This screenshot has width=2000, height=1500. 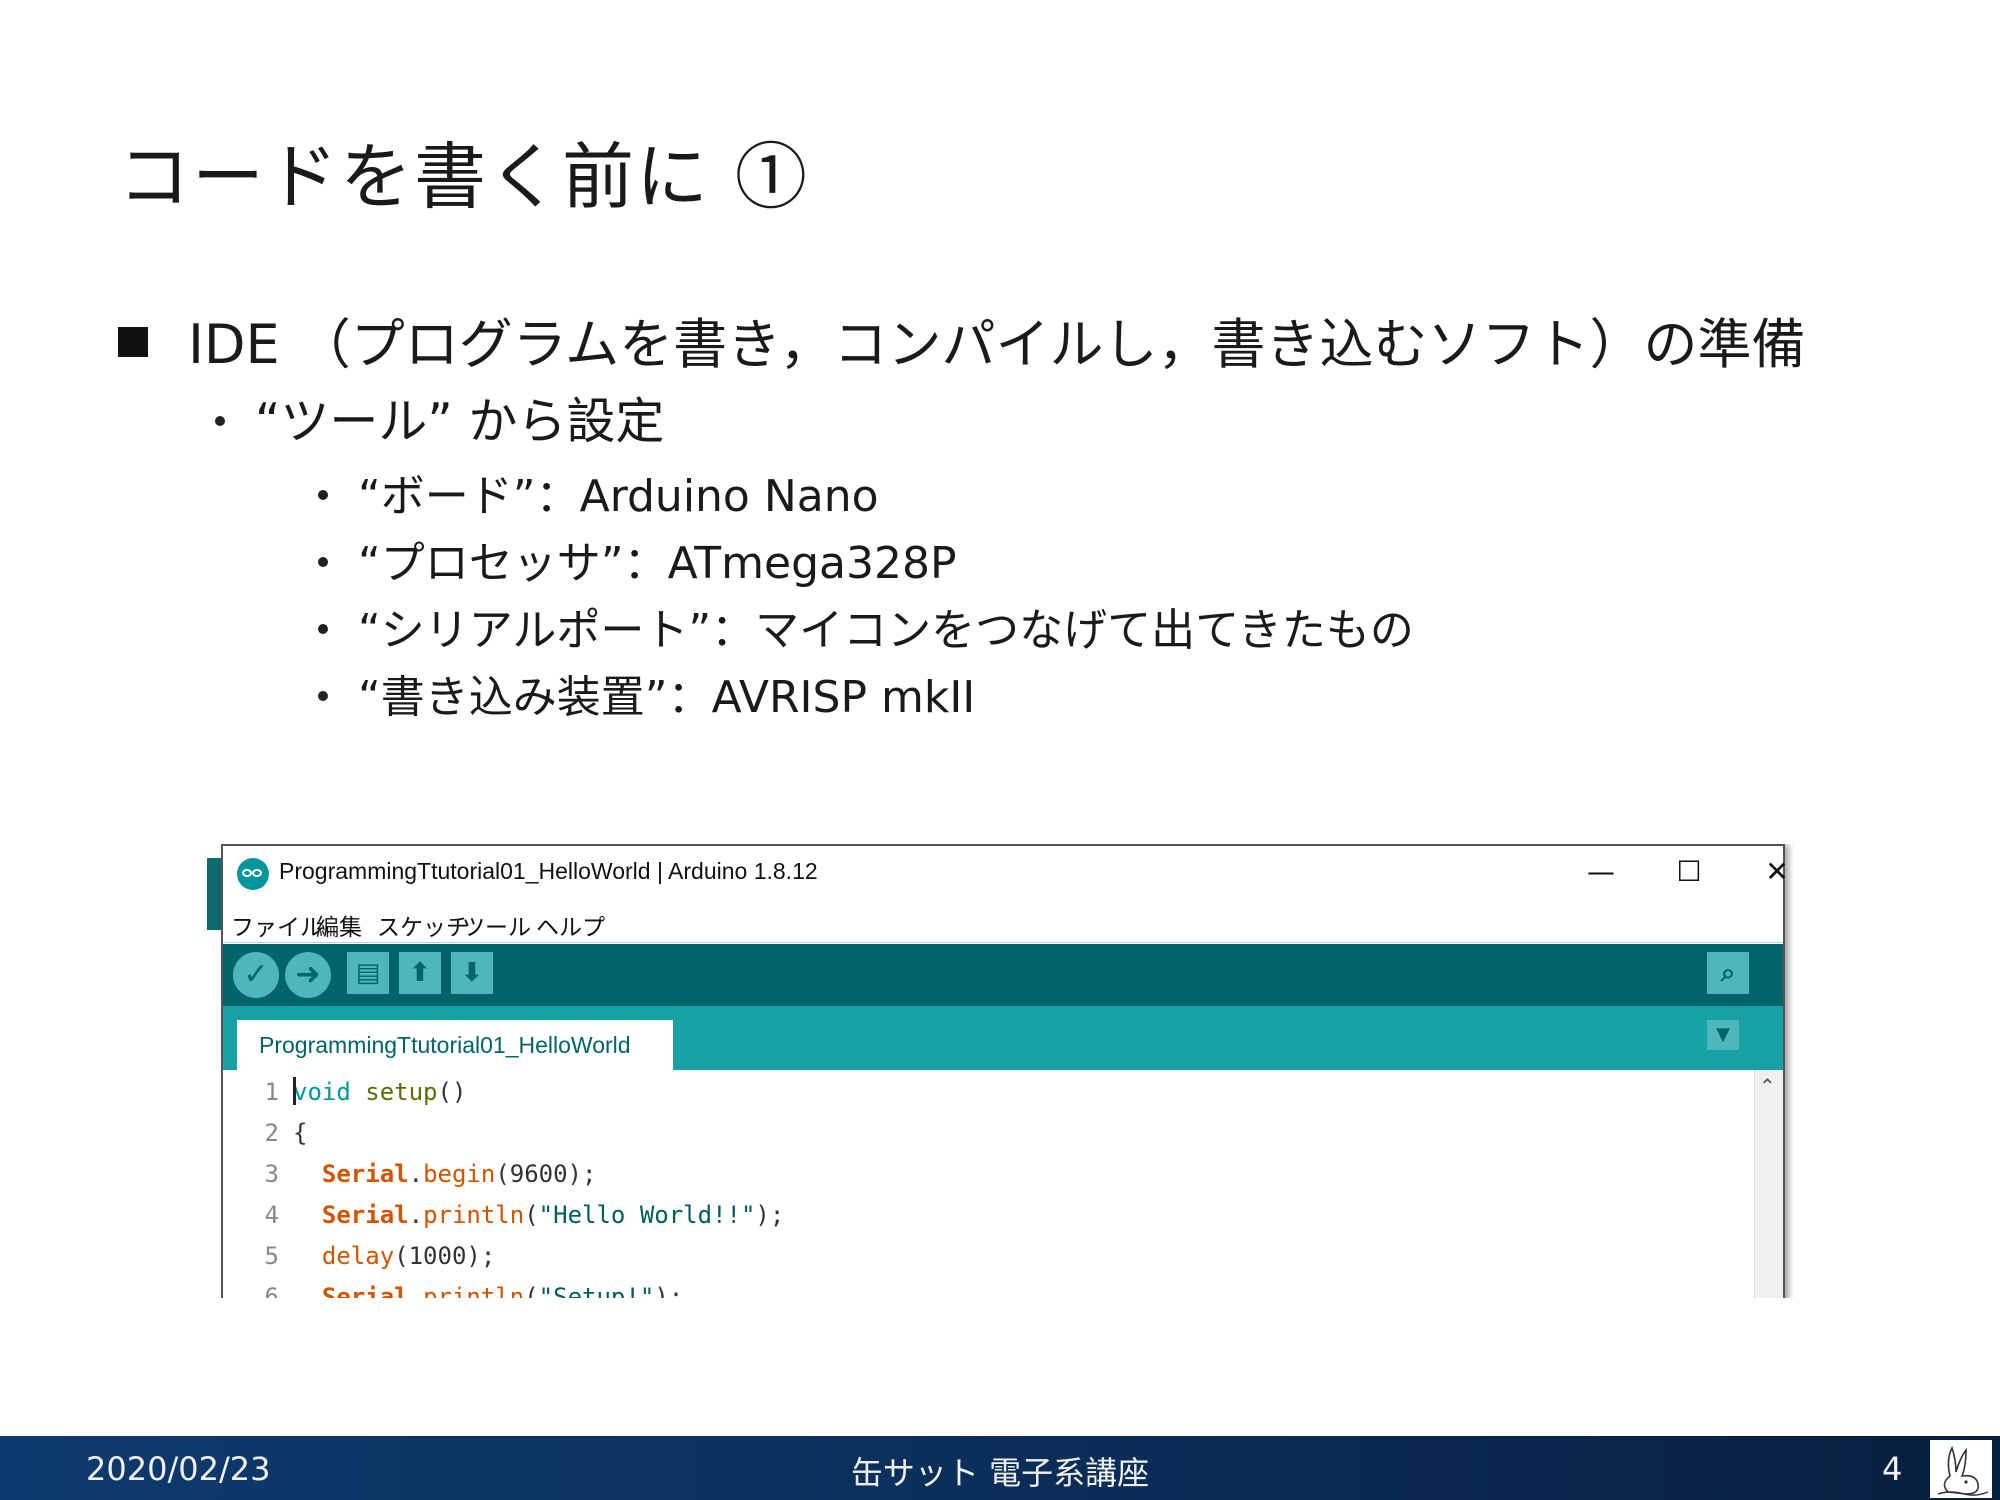 What do you see at coordinates (997, 344) in the screenshot?
I see `bullet-level1-text: IDE （プログラムを書き，コンパイルし，書き込むソフト）の準備` at bounding box center [997, 344].